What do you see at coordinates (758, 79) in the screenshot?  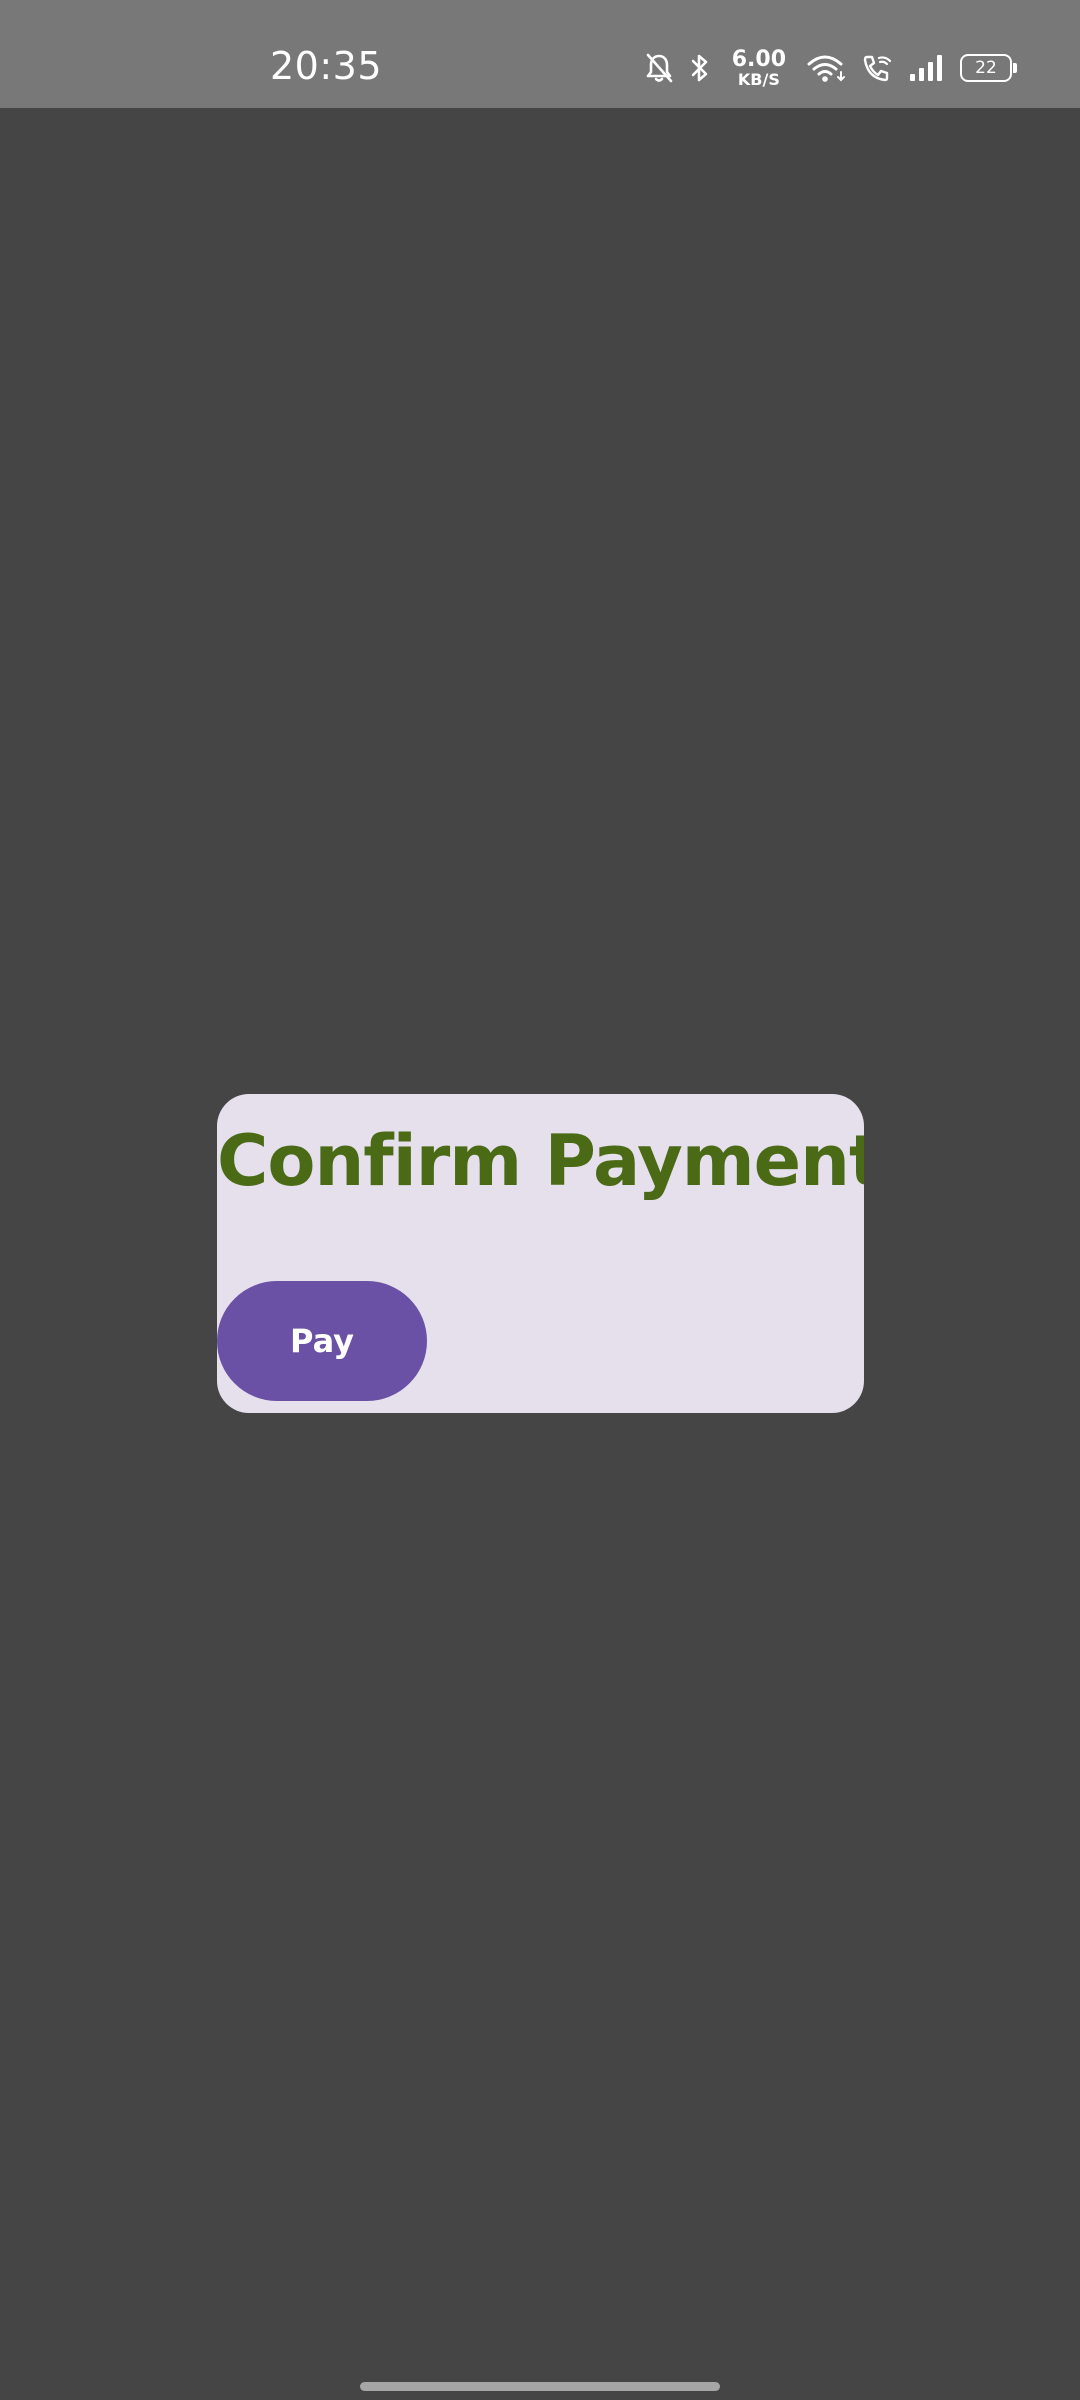 I see `network-speed-unit: KB/S` at bounding box center [758, 79].